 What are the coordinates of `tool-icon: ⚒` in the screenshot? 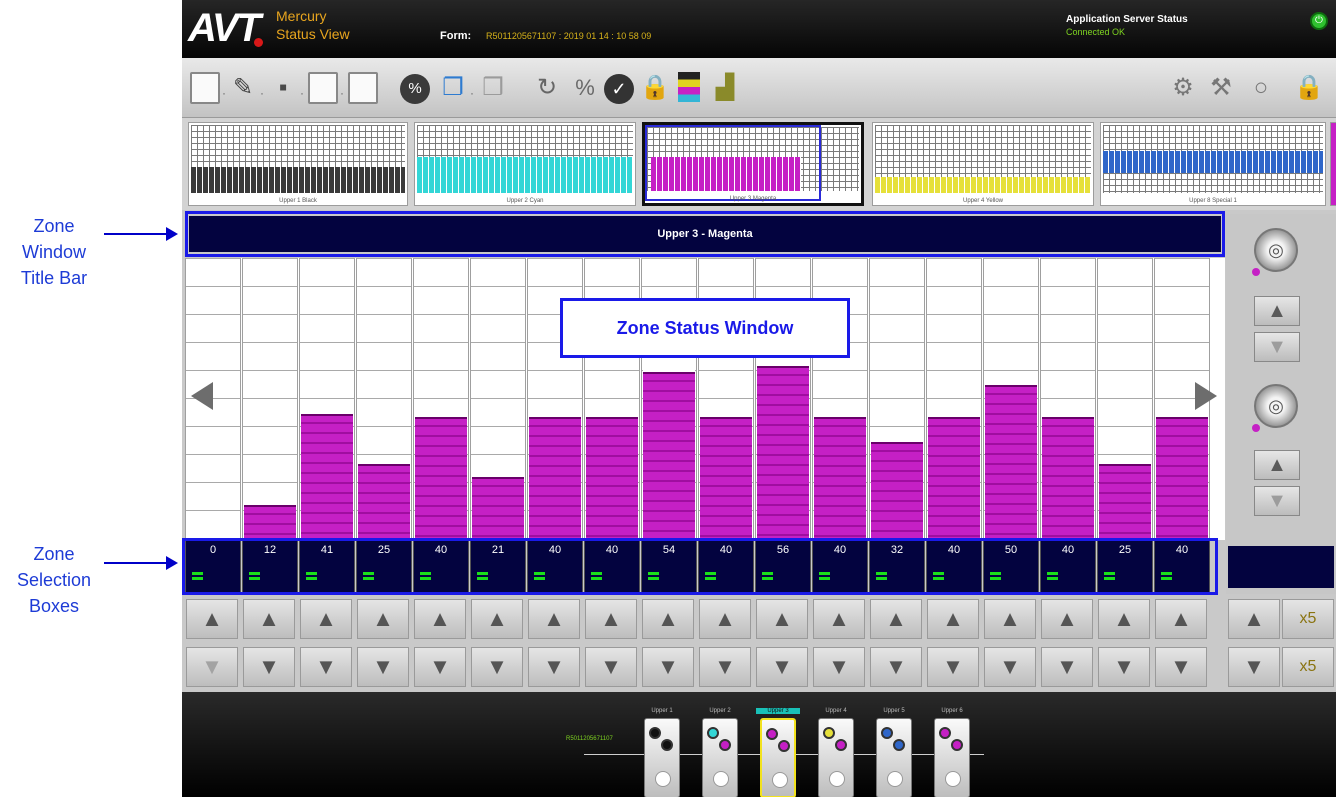 It's located at (1221, 88).